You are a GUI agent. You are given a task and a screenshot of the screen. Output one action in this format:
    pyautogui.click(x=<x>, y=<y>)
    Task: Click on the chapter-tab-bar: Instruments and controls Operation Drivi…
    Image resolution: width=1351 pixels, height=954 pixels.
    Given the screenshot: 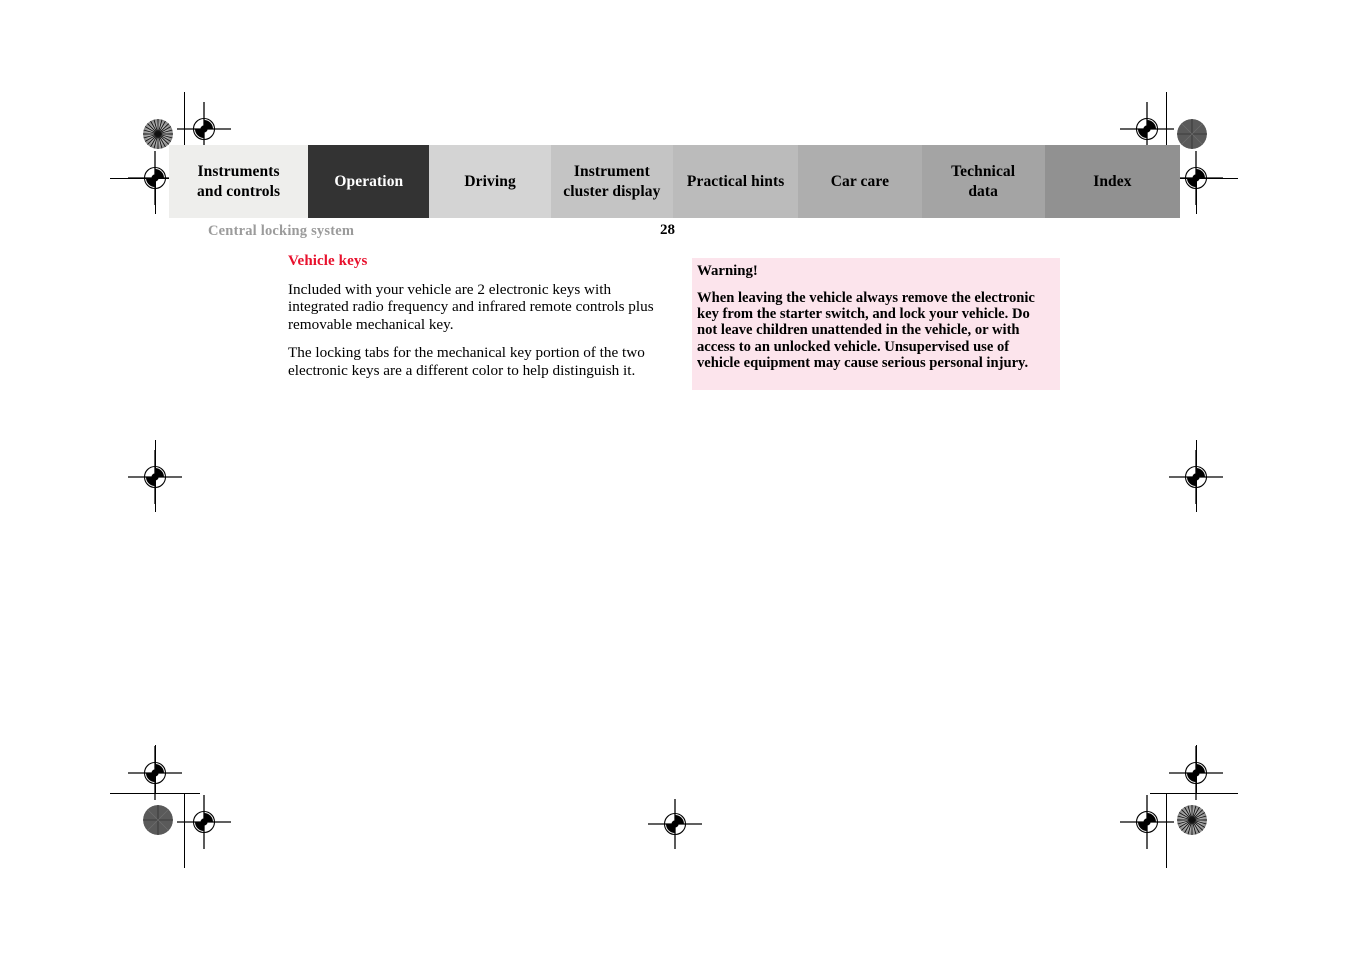 What is the action you would take?
    pyautogui.click(x=674, y=181)
    